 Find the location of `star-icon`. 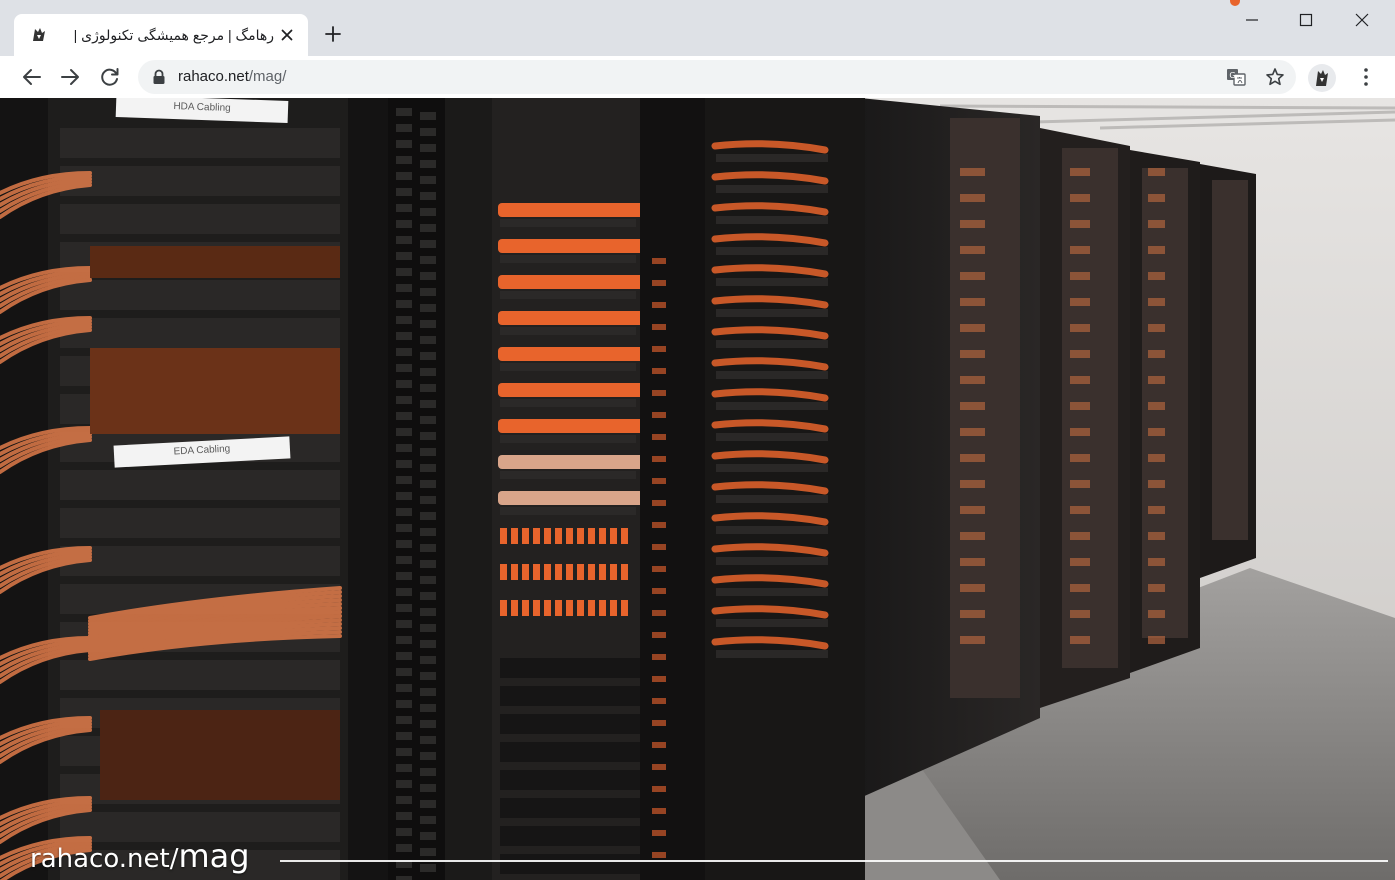

star-icon is located at coordinates (1275, 77).